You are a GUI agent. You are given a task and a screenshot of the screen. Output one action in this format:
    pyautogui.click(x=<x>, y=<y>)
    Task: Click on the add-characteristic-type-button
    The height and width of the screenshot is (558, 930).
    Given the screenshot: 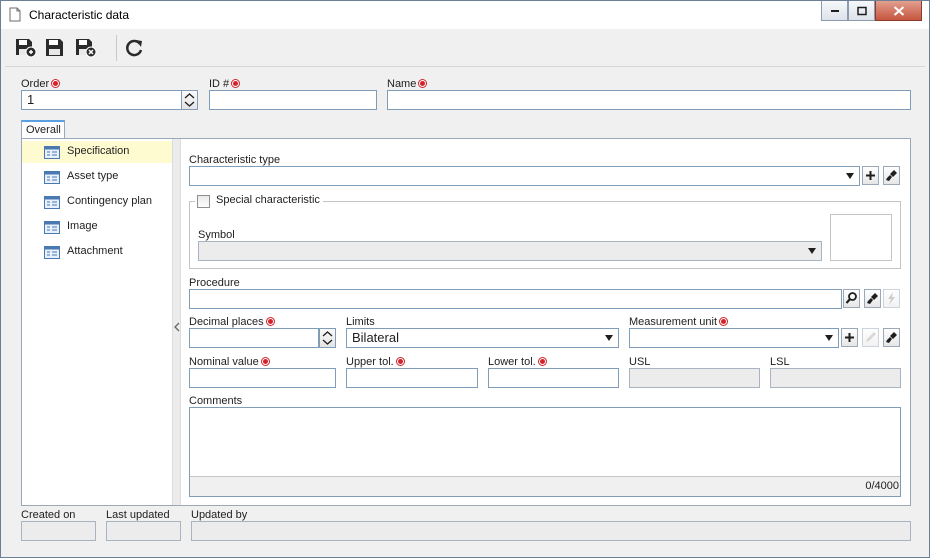 What is the action you would take?
    pyautogui.click(x=870, y=175)
    